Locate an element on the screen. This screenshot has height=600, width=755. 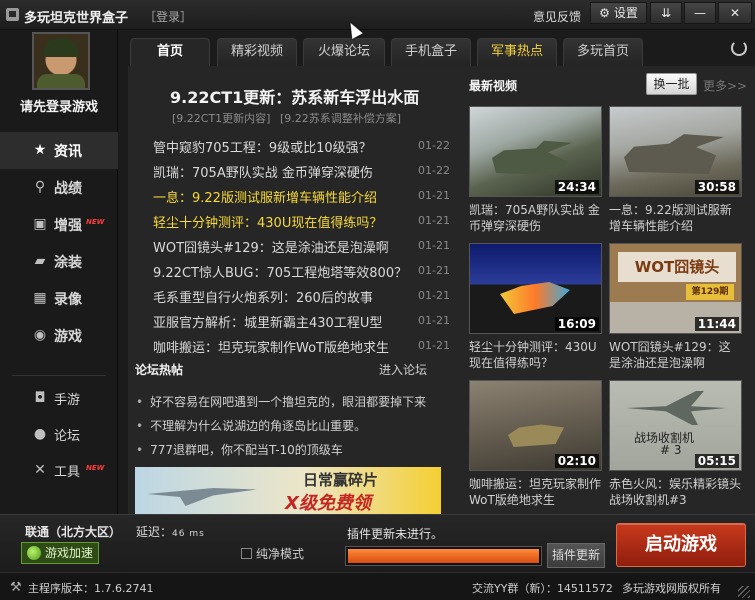
tab-videos: 精彩视频 is located at coordinates (257, 52).